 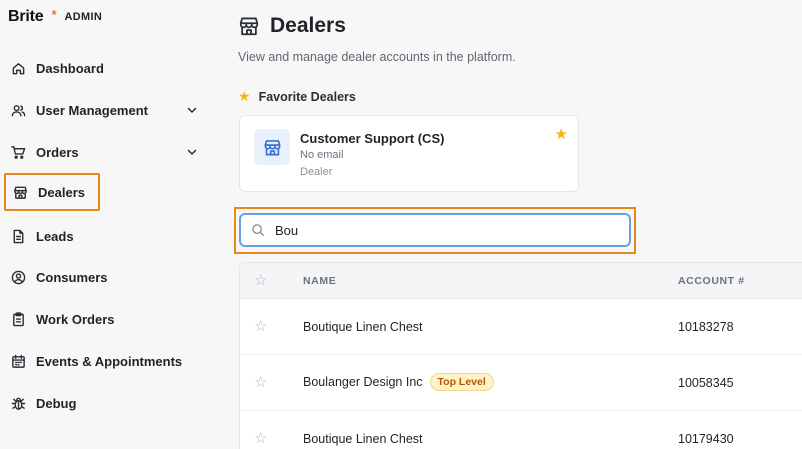 I want to click on account-number: 10179430, so click(x=706, y=439).